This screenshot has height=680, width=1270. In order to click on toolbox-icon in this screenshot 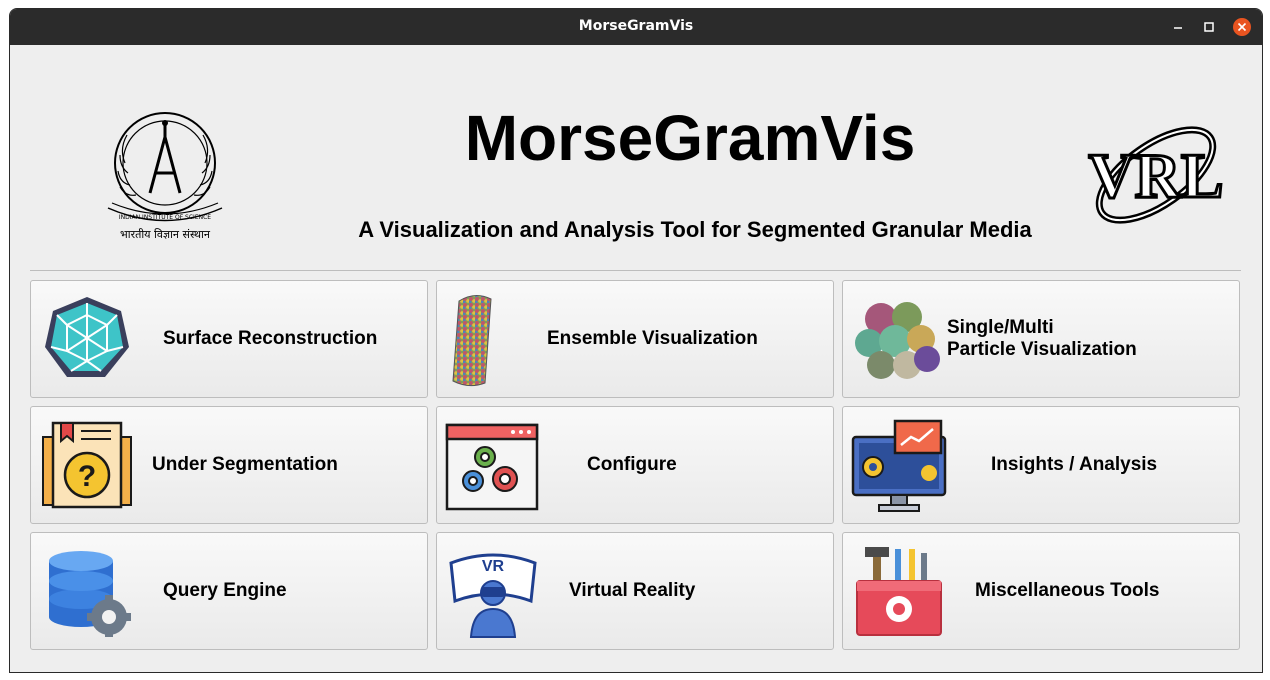, I will do `click(899, 591)`.